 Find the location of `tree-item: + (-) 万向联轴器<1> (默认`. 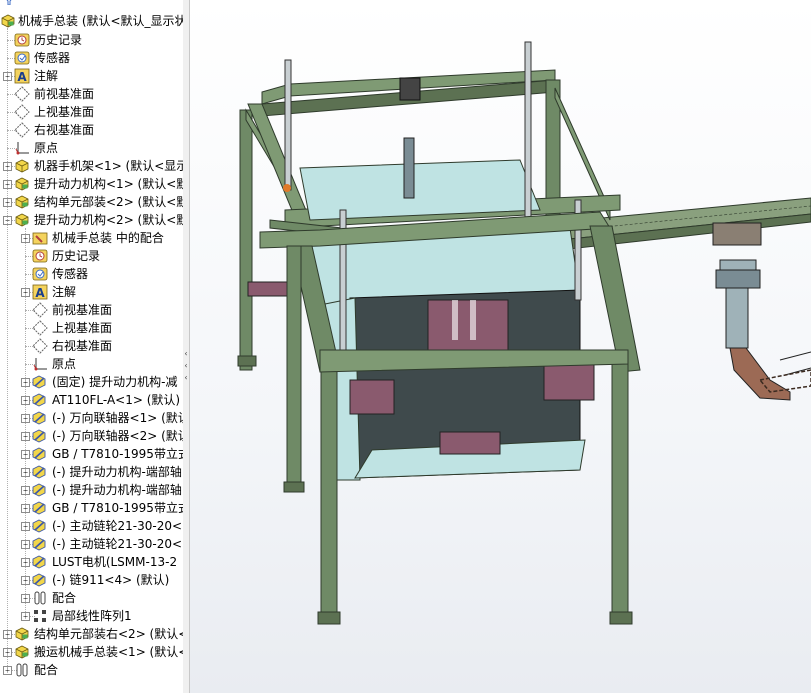

tree-item: + (-) 万向联轴器<1> (默认 is located at coordinates (91, 418).